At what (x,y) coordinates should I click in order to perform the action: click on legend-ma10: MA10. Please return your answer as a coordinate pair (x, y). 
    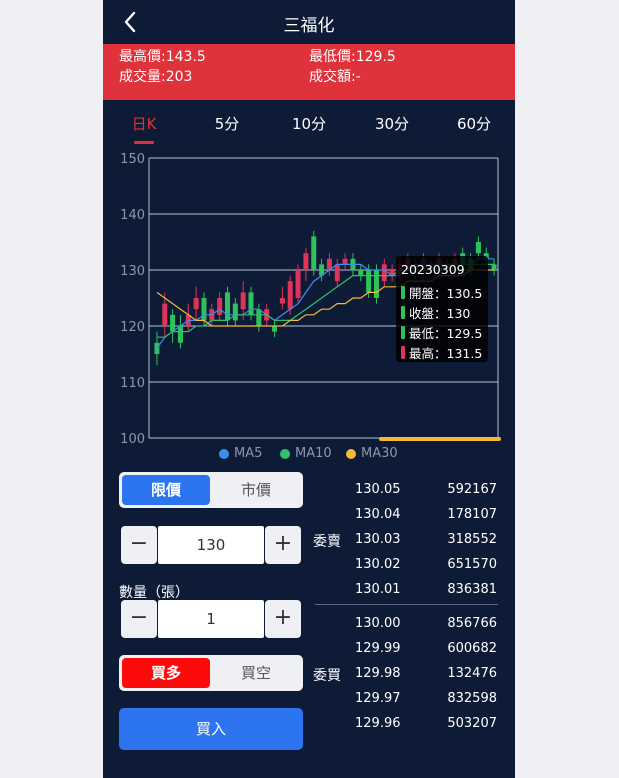
    Looking at the image, I should click on (306, 453).